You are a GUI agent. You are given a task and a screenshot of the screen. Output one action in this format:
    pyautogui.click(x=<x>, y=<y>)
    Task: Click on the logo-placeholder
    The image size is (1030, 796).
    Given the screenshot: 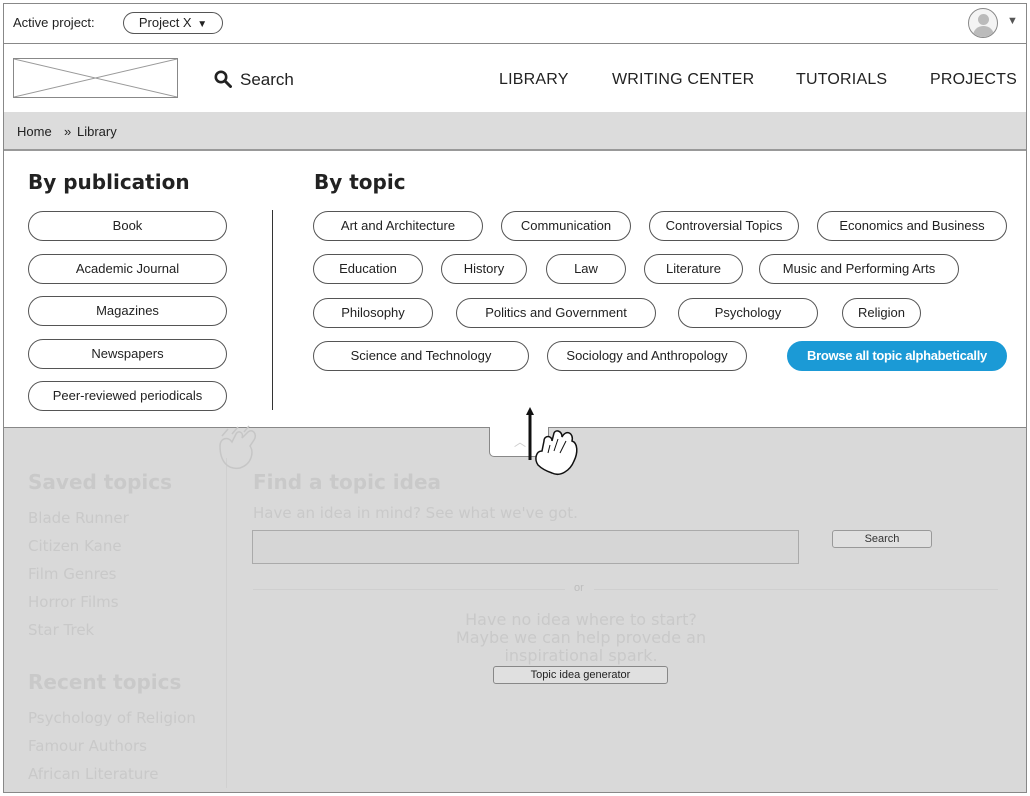 What is the action you would take?
    pyautogui.click(x=95, y=78)
    